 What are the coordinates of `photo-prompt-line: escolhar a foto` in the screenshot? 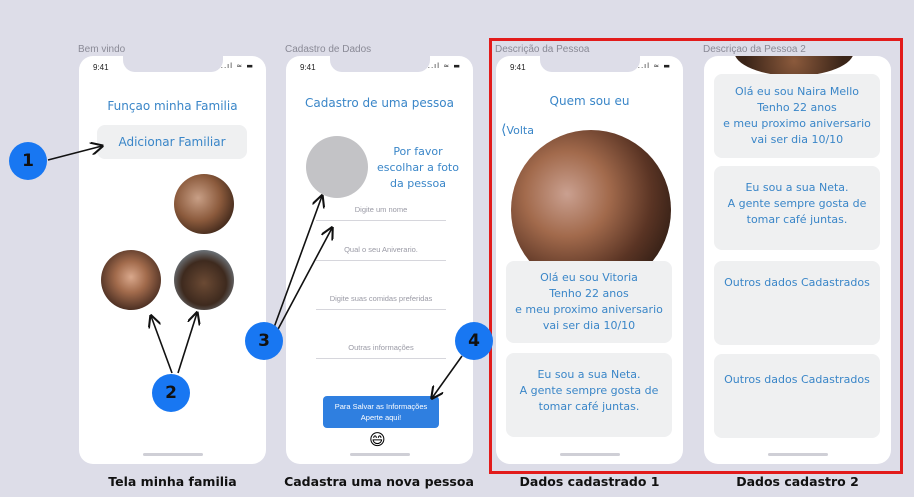 It's located at (418, 167).